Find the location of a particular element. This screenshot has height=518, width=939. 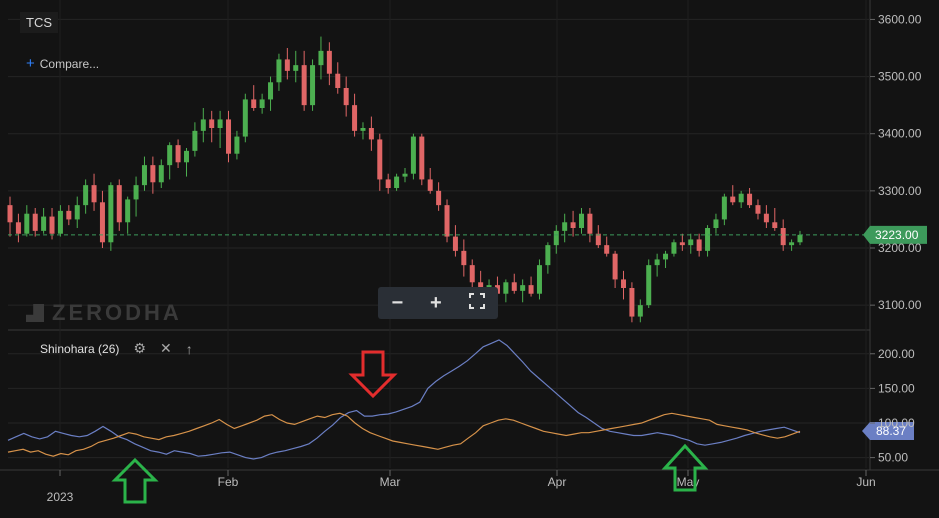

zoom-in-button: + is located at coordinates (436, 303).